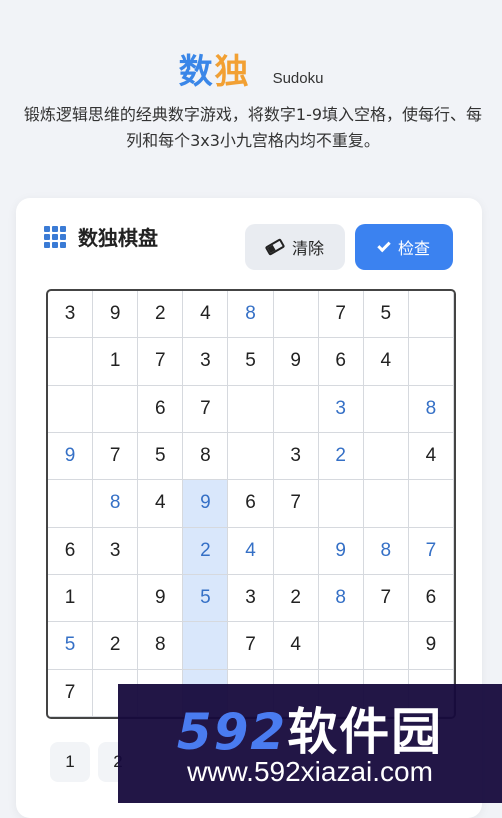  I want to click on board-title: 数独棋盘, so click(118, 238).